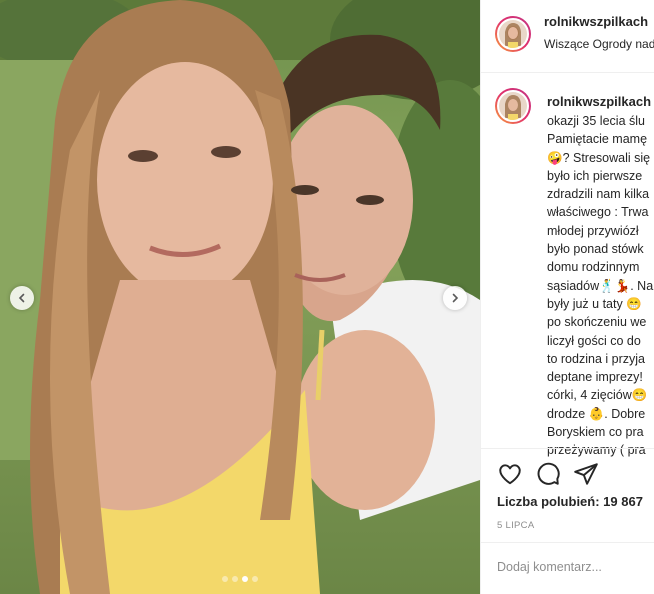 The width and height of the screenshot is (654, 594). I want to click on post-date: 5 LIPCA, so click(515, 525).